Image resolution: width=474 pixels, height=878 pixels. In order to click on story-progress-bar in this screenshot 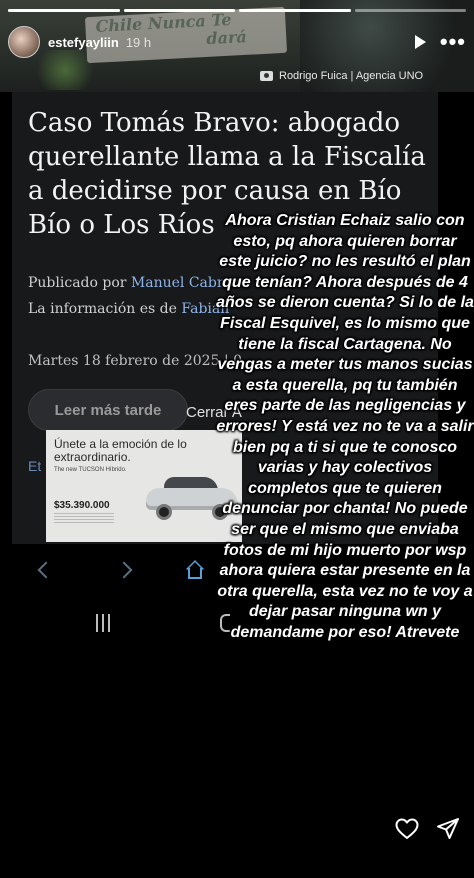, I will do `click(237, 10)`.